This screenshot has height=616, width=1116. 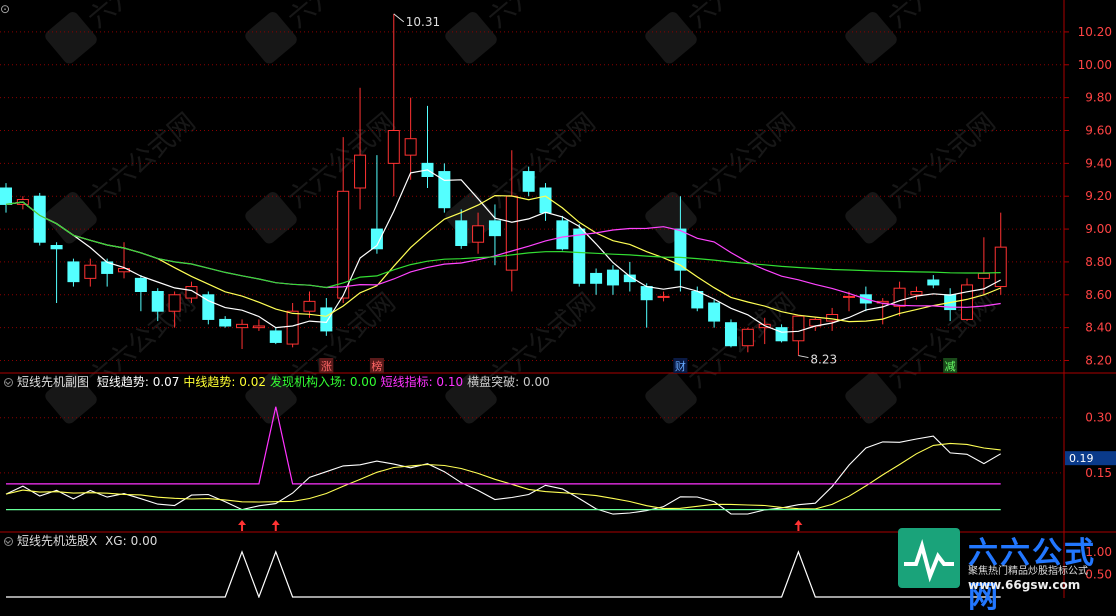 I want to click on y-tick-label: 9.00, so click(x=1098, y=229).